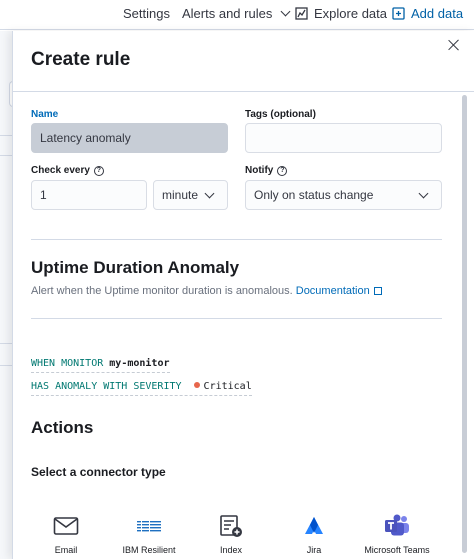 The image size is (474, 559). What do you see at coordinates (139, 363) in the screenshot?
I see `monitor-value: my-monitor` at bounding box center [139, 363].